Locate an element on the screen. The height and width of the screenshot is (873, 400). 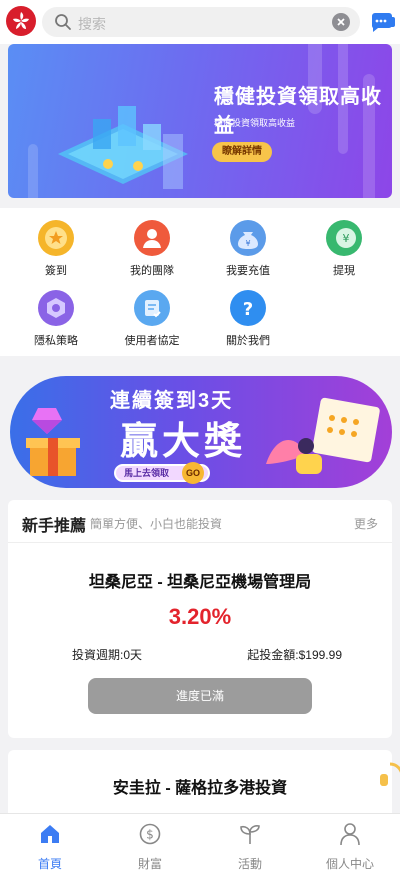
quick-action-privacy: 隱私策略 is located at coordinates (56, 319).